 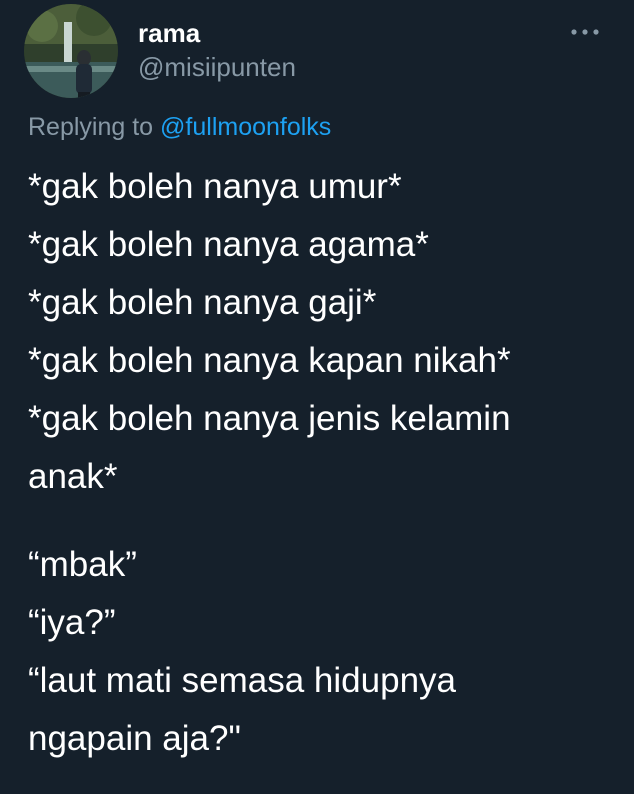 I want to click on replying-to: Replying to @fullmoonfolks, so click(x=179, y=127).